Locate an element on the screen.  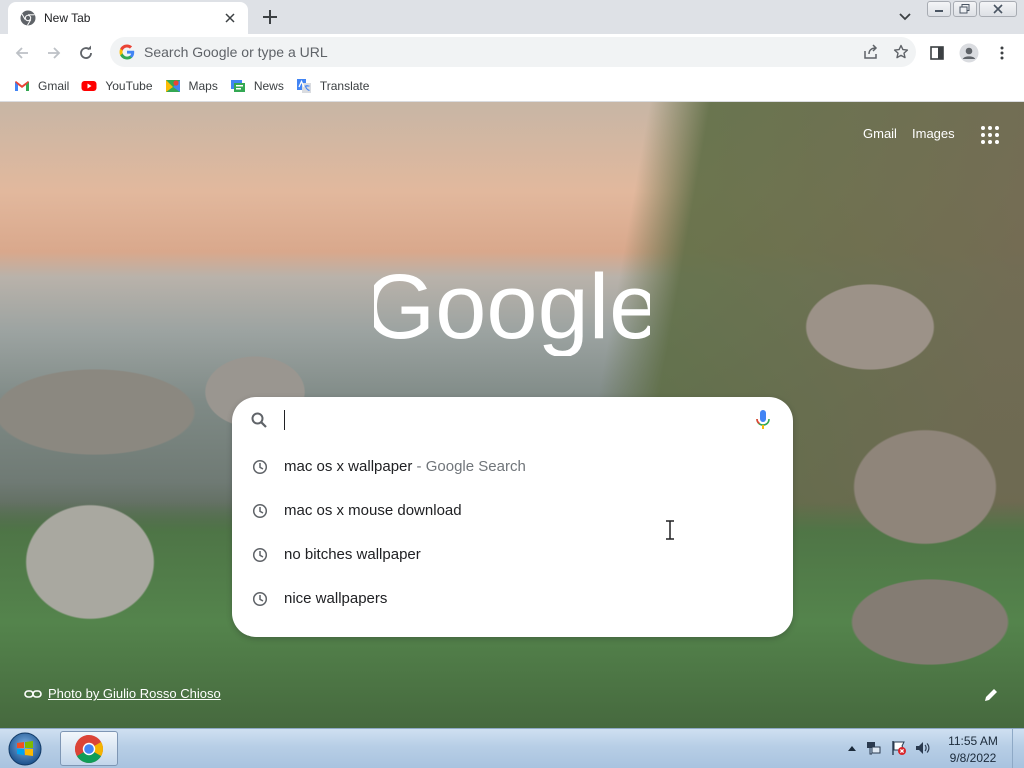
photo-credit-link: Photo by Giulio Rosso Chioso is located at coordinates (122, 693).